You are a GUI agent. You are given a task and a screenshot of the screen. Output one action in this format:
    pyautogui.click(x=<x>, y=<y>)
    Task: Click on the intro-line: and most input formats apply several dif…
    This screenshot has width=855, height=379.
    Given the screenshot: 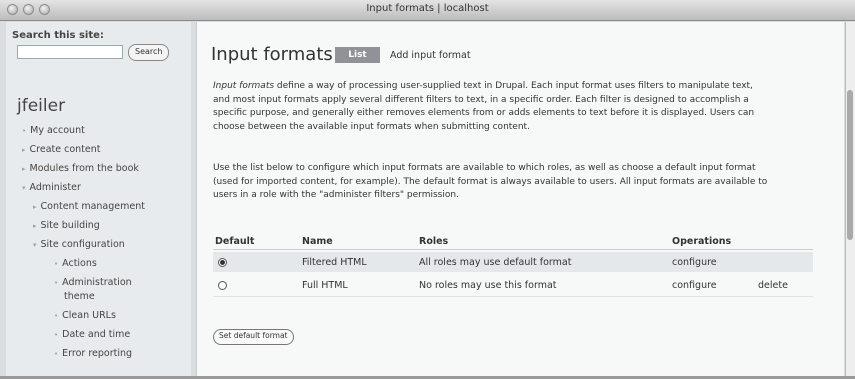 What is the action you would take?
    pyautogui.click(x=481, y=99)
    